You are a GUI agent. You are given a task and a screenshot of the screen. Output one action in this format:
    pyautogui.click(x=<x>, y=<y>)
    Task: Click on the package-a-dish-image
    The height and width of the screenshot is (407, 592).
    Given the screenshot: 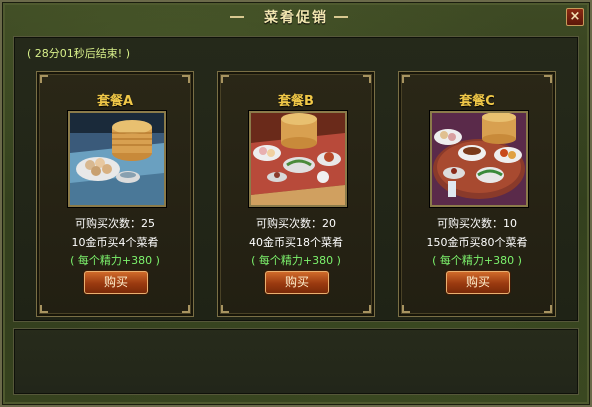 What is the action you would take?
    pyautogui.click(x=117, y=159)
    